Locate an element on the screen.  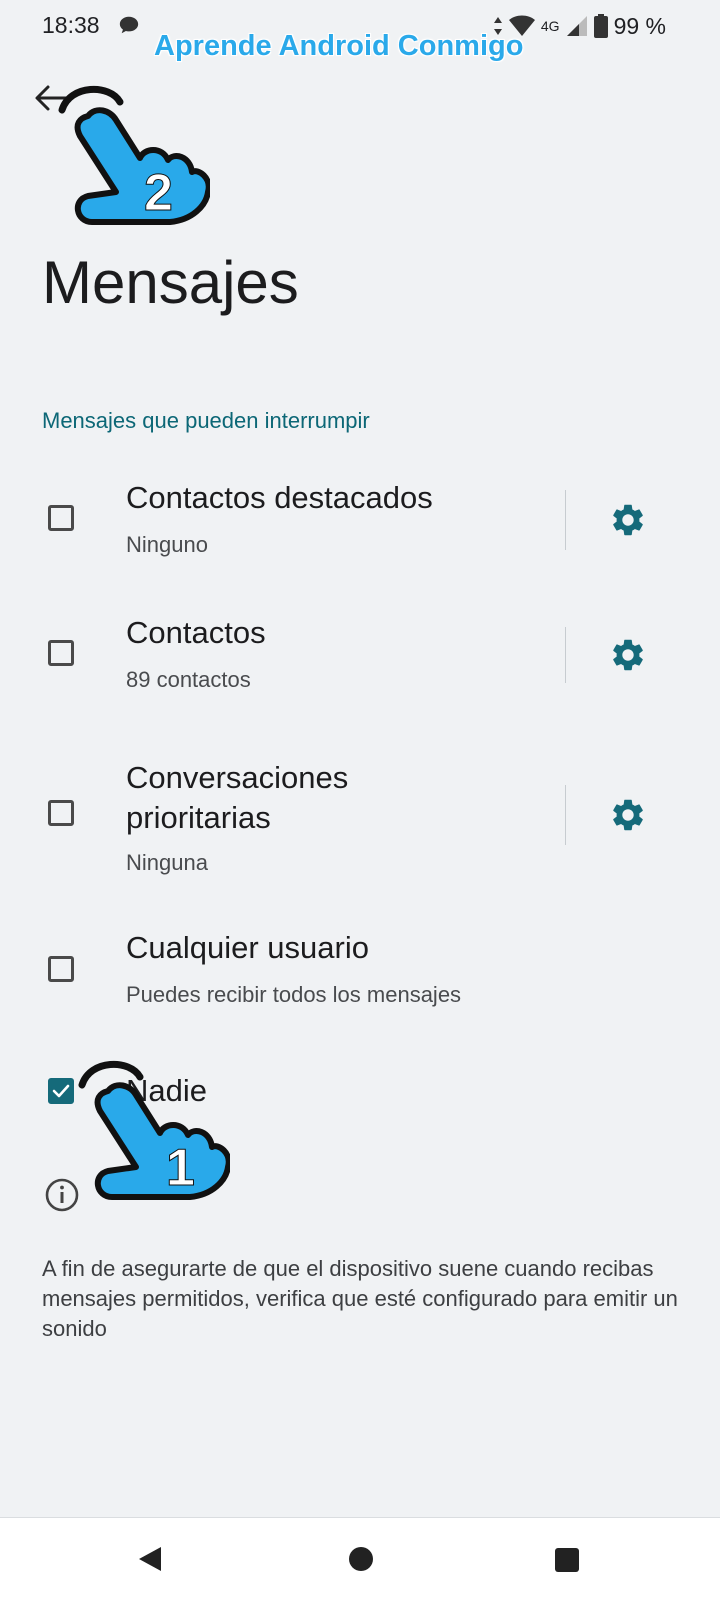
pointing-hand-icon: 2 is located at coordinates (134, 155).